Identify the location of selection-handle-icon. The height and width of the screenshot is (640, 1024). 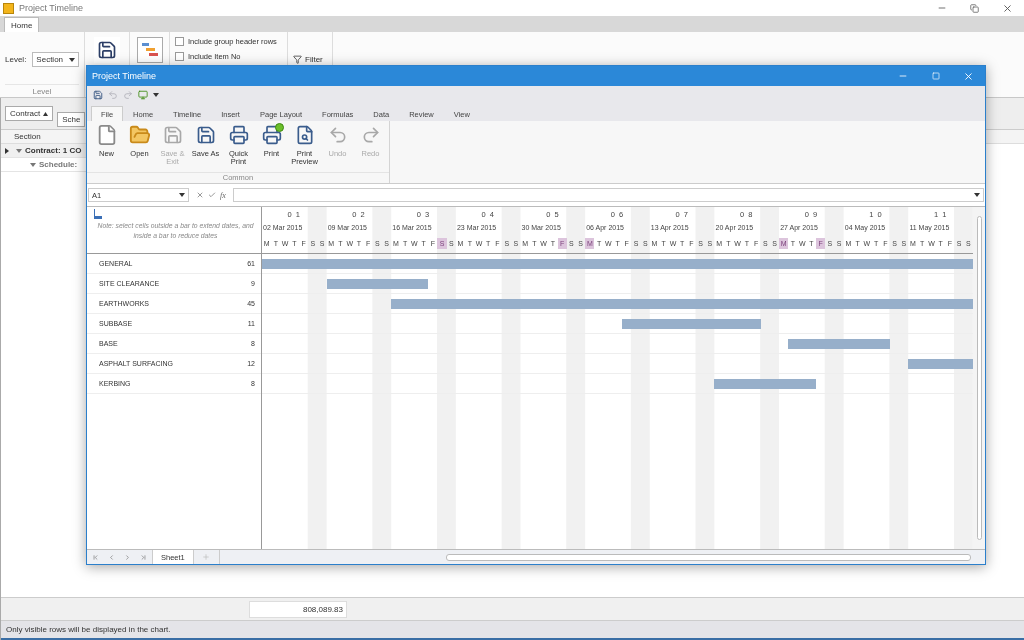
(98, 214).